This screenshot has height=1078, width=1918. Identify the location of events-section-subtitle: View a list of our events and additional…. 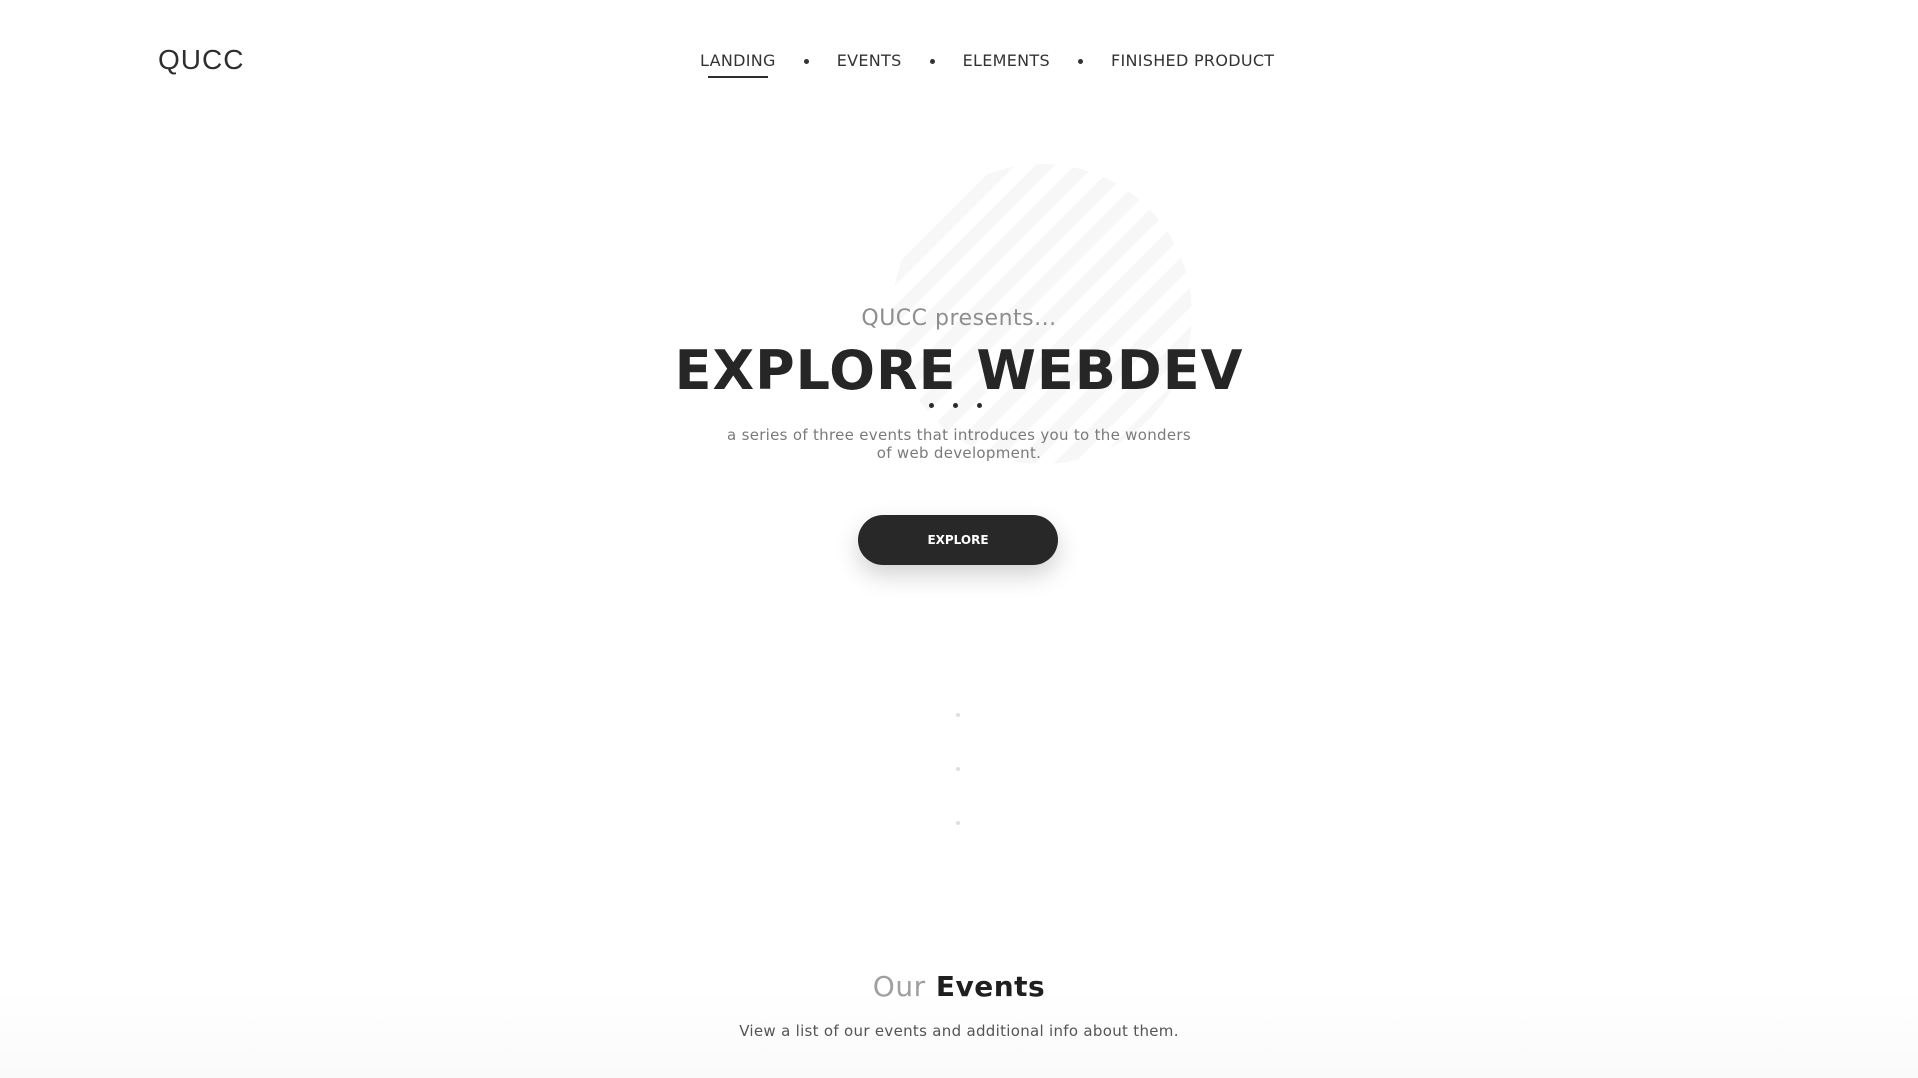
(959, 1031).